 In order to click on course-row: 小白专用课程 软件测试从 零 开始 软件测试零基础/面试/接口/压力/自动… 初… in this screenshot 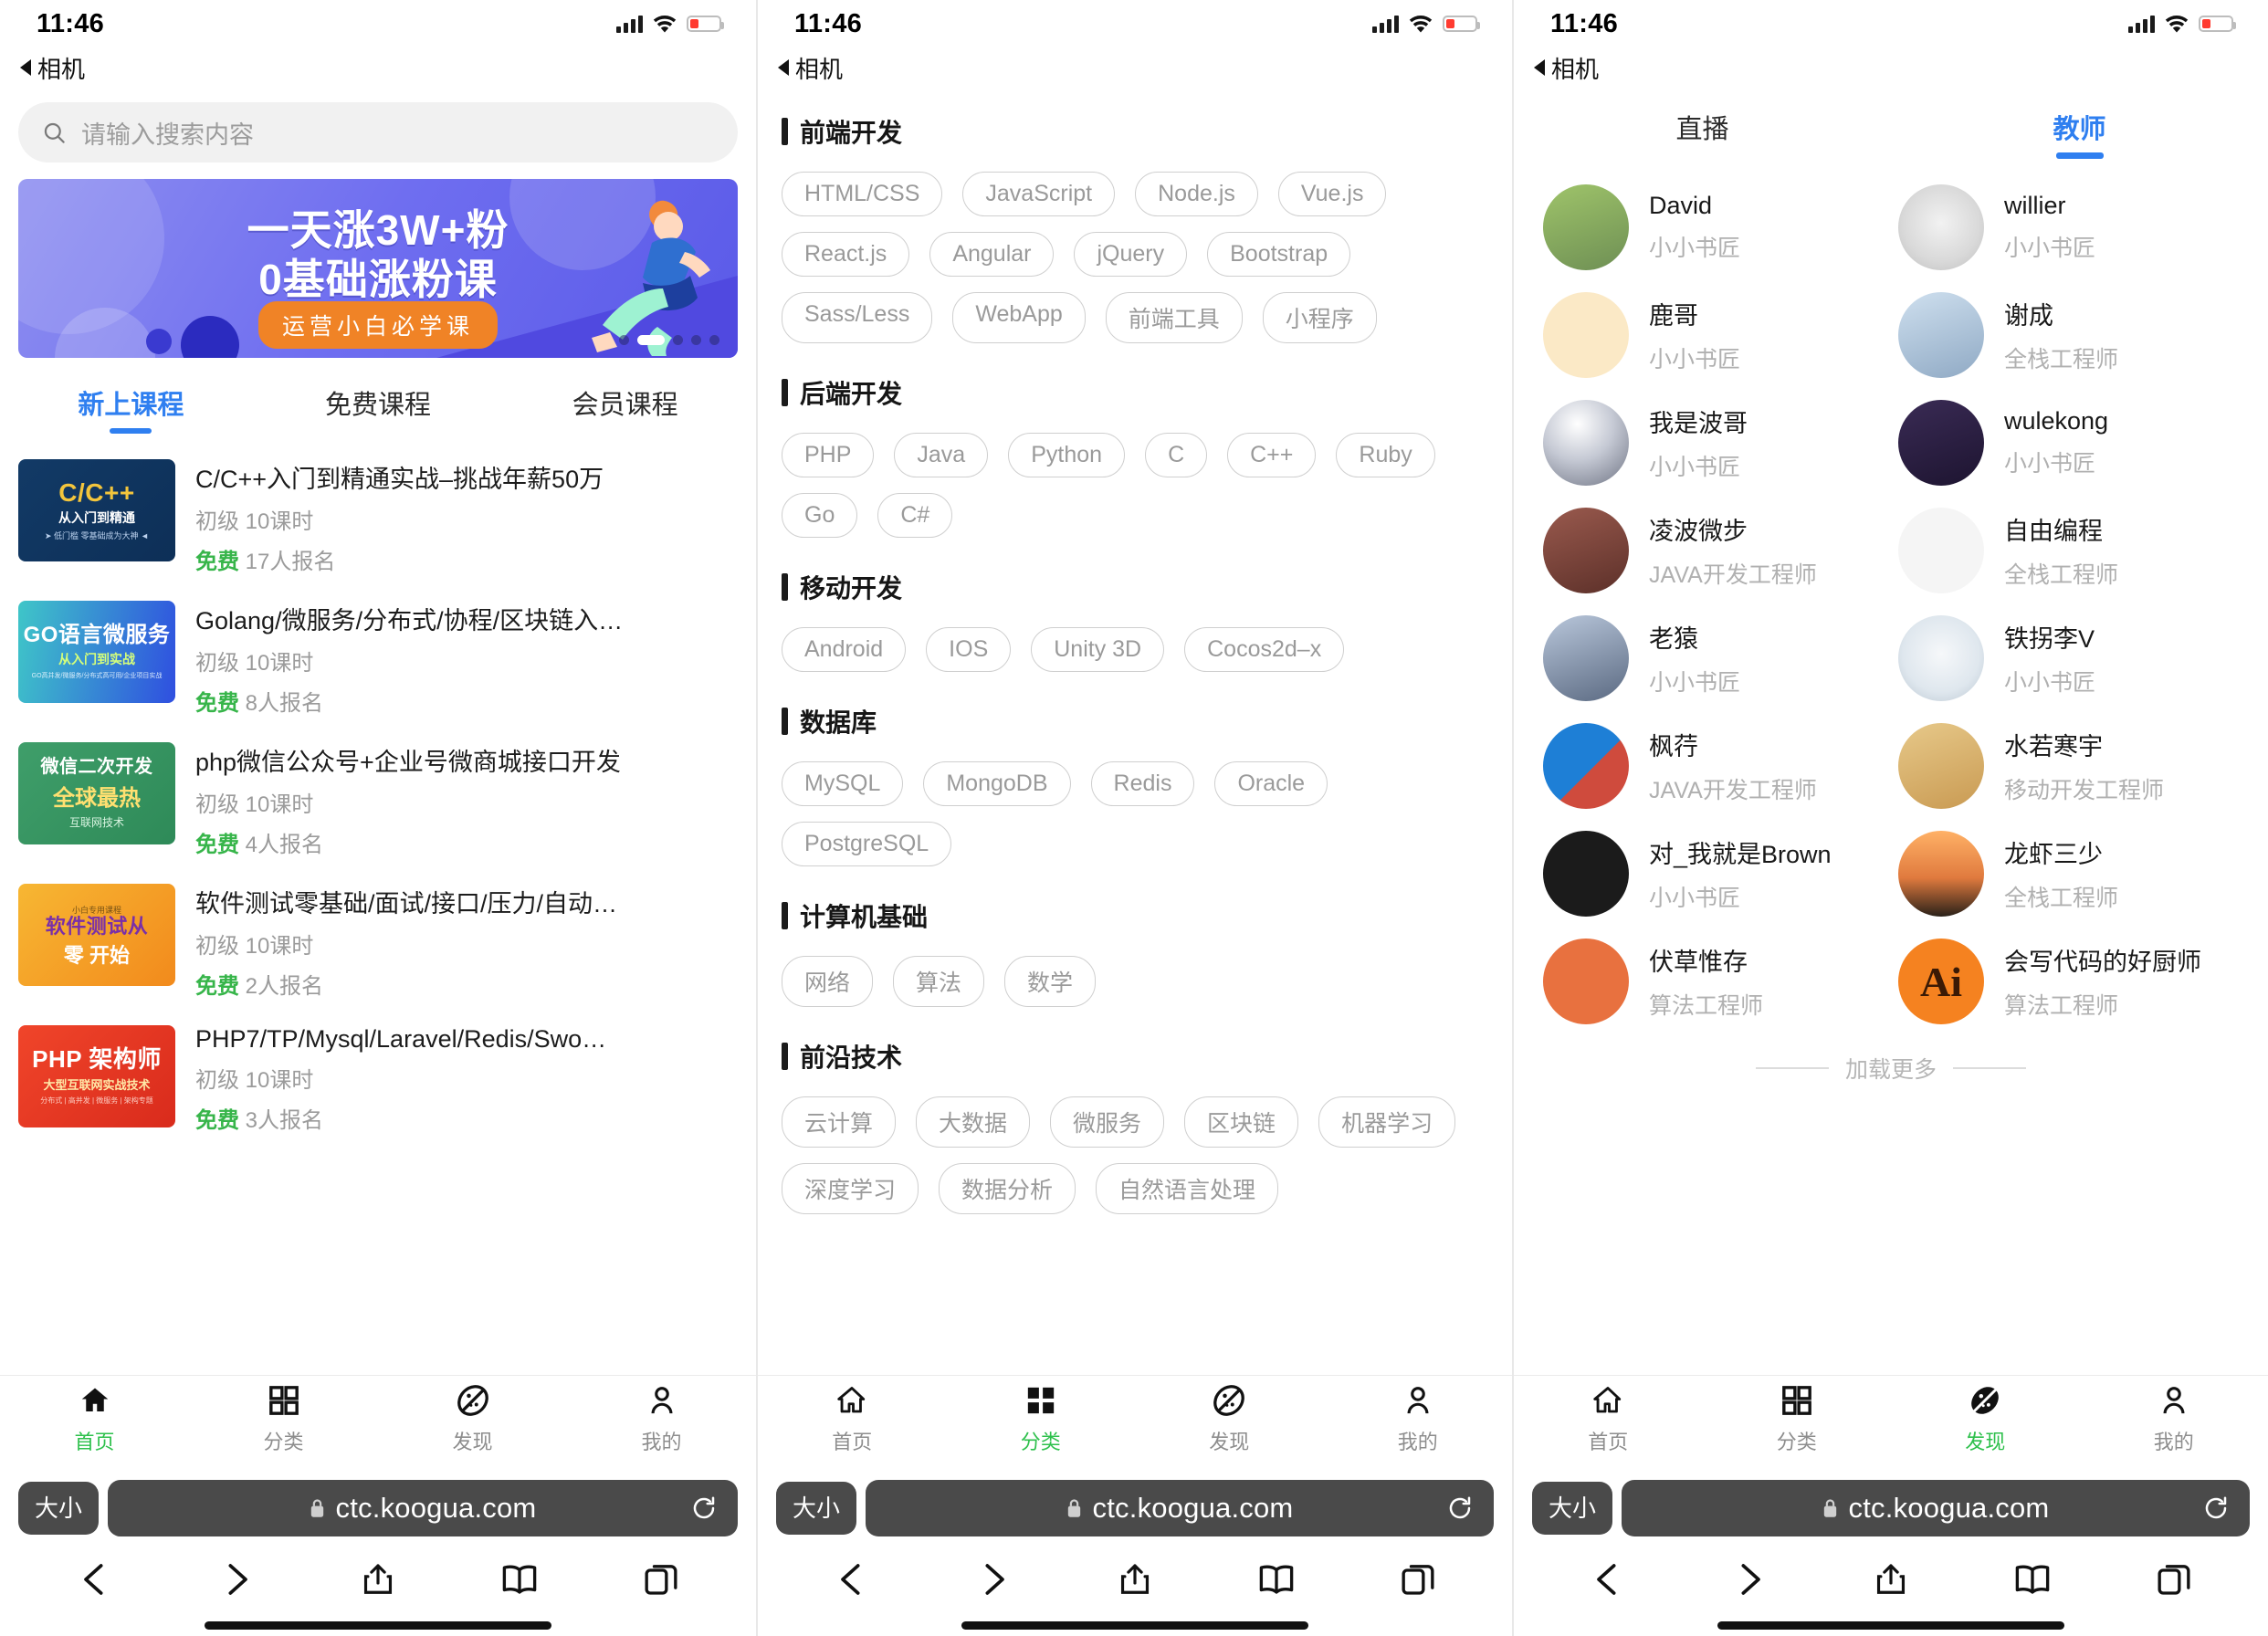, I will do `click(378, 941)`.